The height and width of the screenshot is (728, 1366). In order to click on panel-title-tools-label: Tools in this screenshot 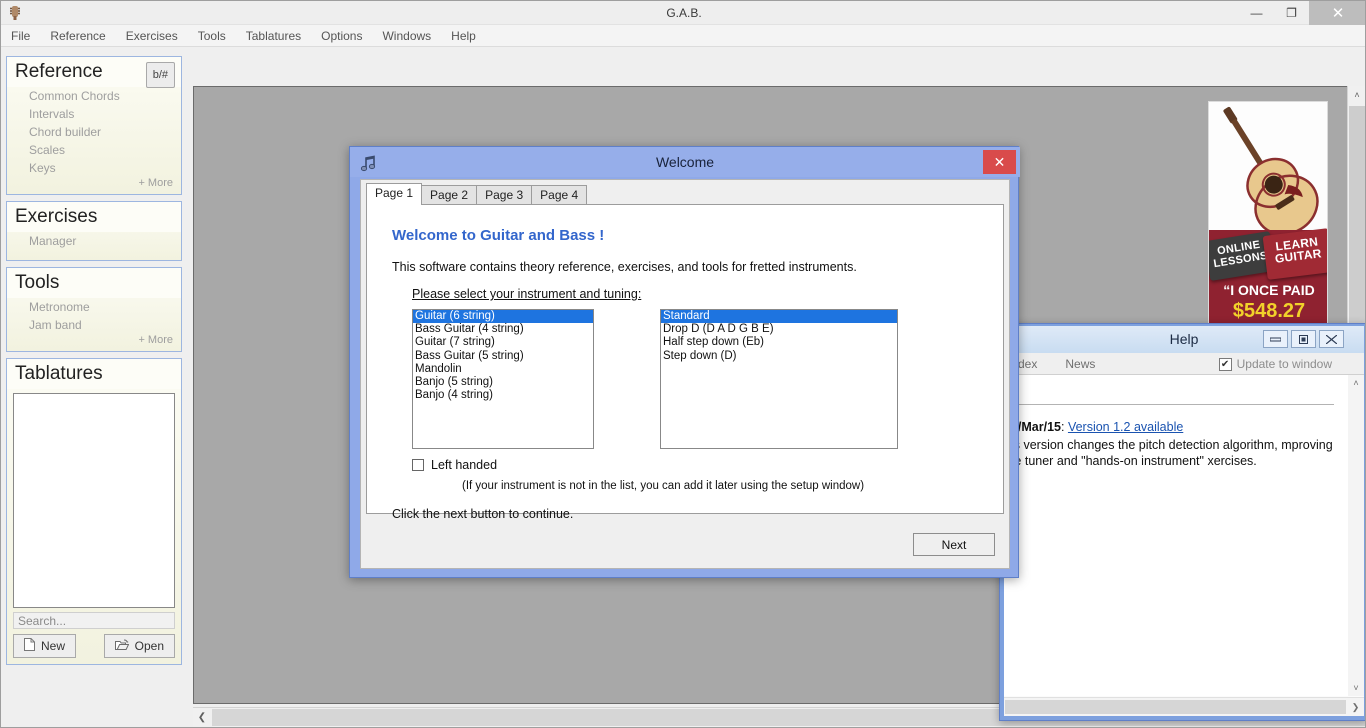, I will do `click(37, 282)`.